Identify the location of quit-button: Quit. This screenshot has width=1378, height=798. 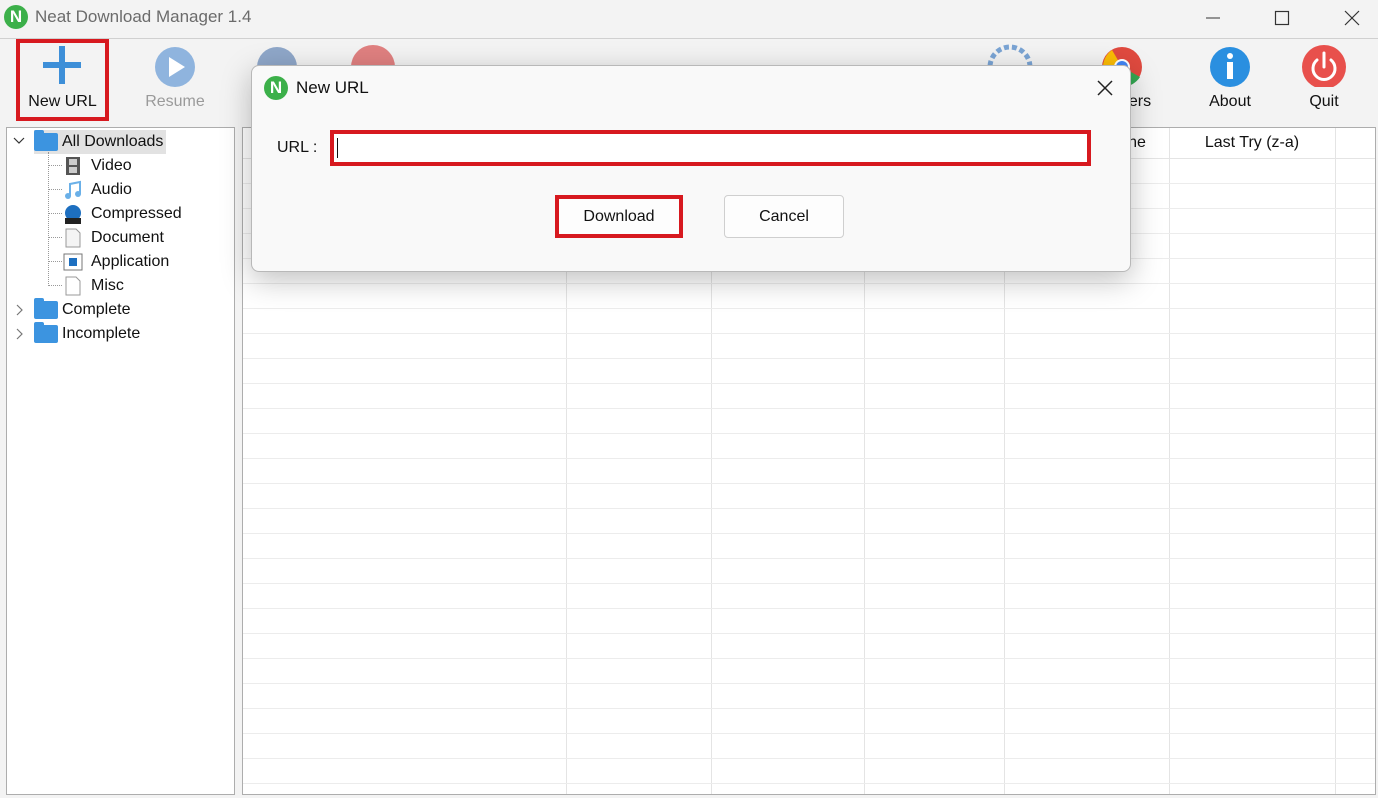
(1324, 80).